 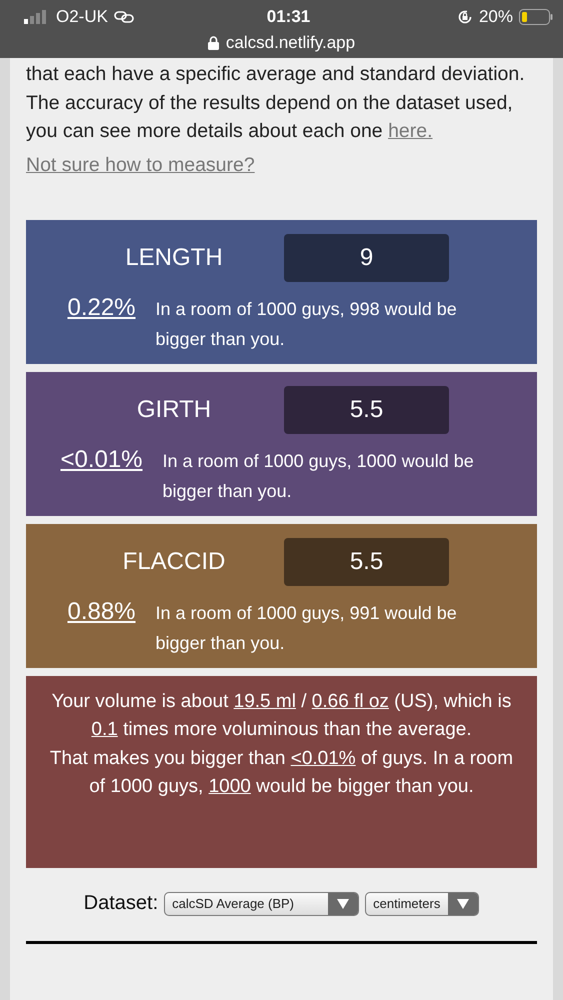 What do you see at coordinates (366, 258) in the screenshot?
I see `measurement-input: 9` at bounding box center [366, 258].